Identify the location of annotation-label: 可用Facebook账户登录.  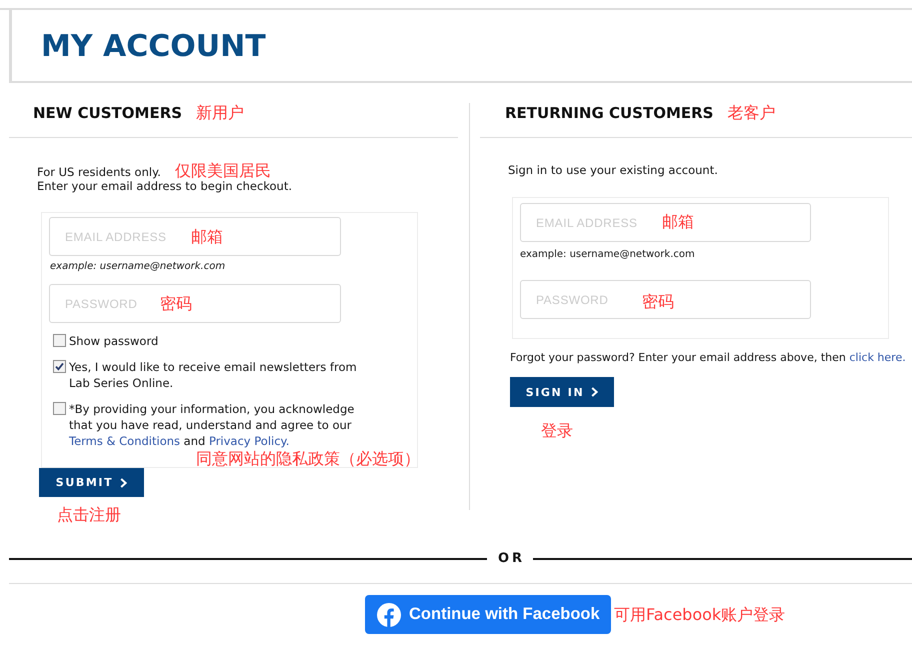
(700, 615).